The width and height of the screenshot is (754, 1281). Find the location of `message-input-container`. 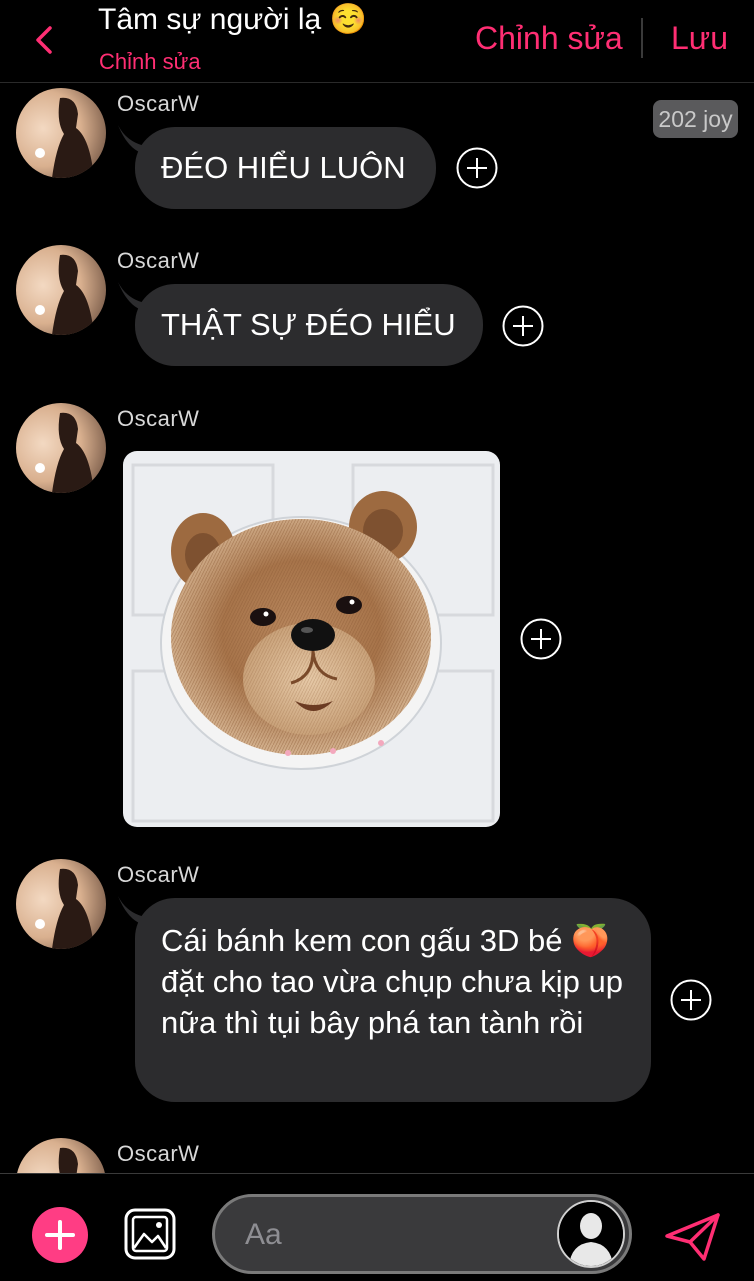

message-input-container is located at coordinates (422, 1234).